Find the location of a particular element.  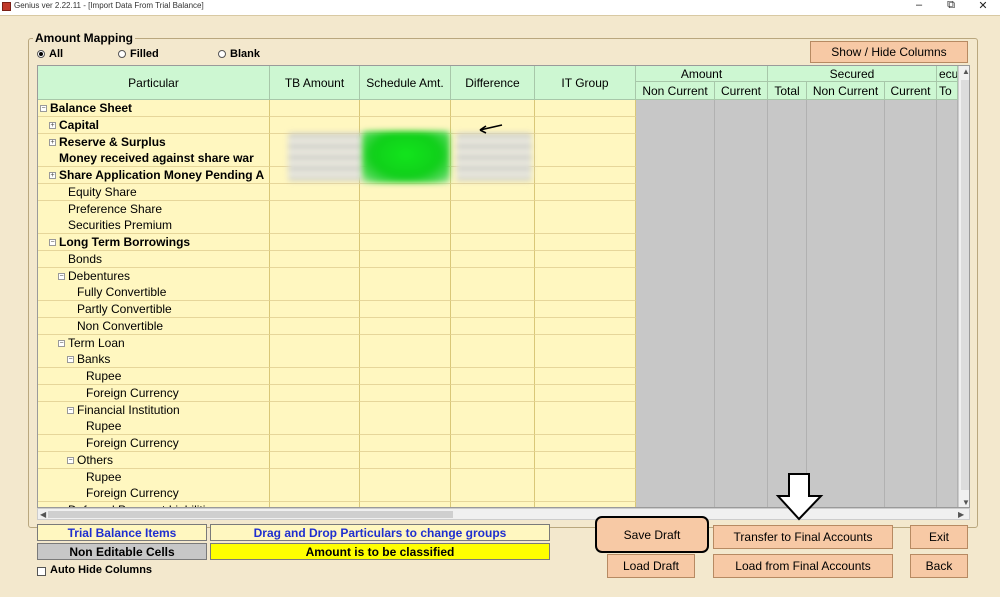

scroll-right-icon: ▶ is located at coordinates (961, 514).